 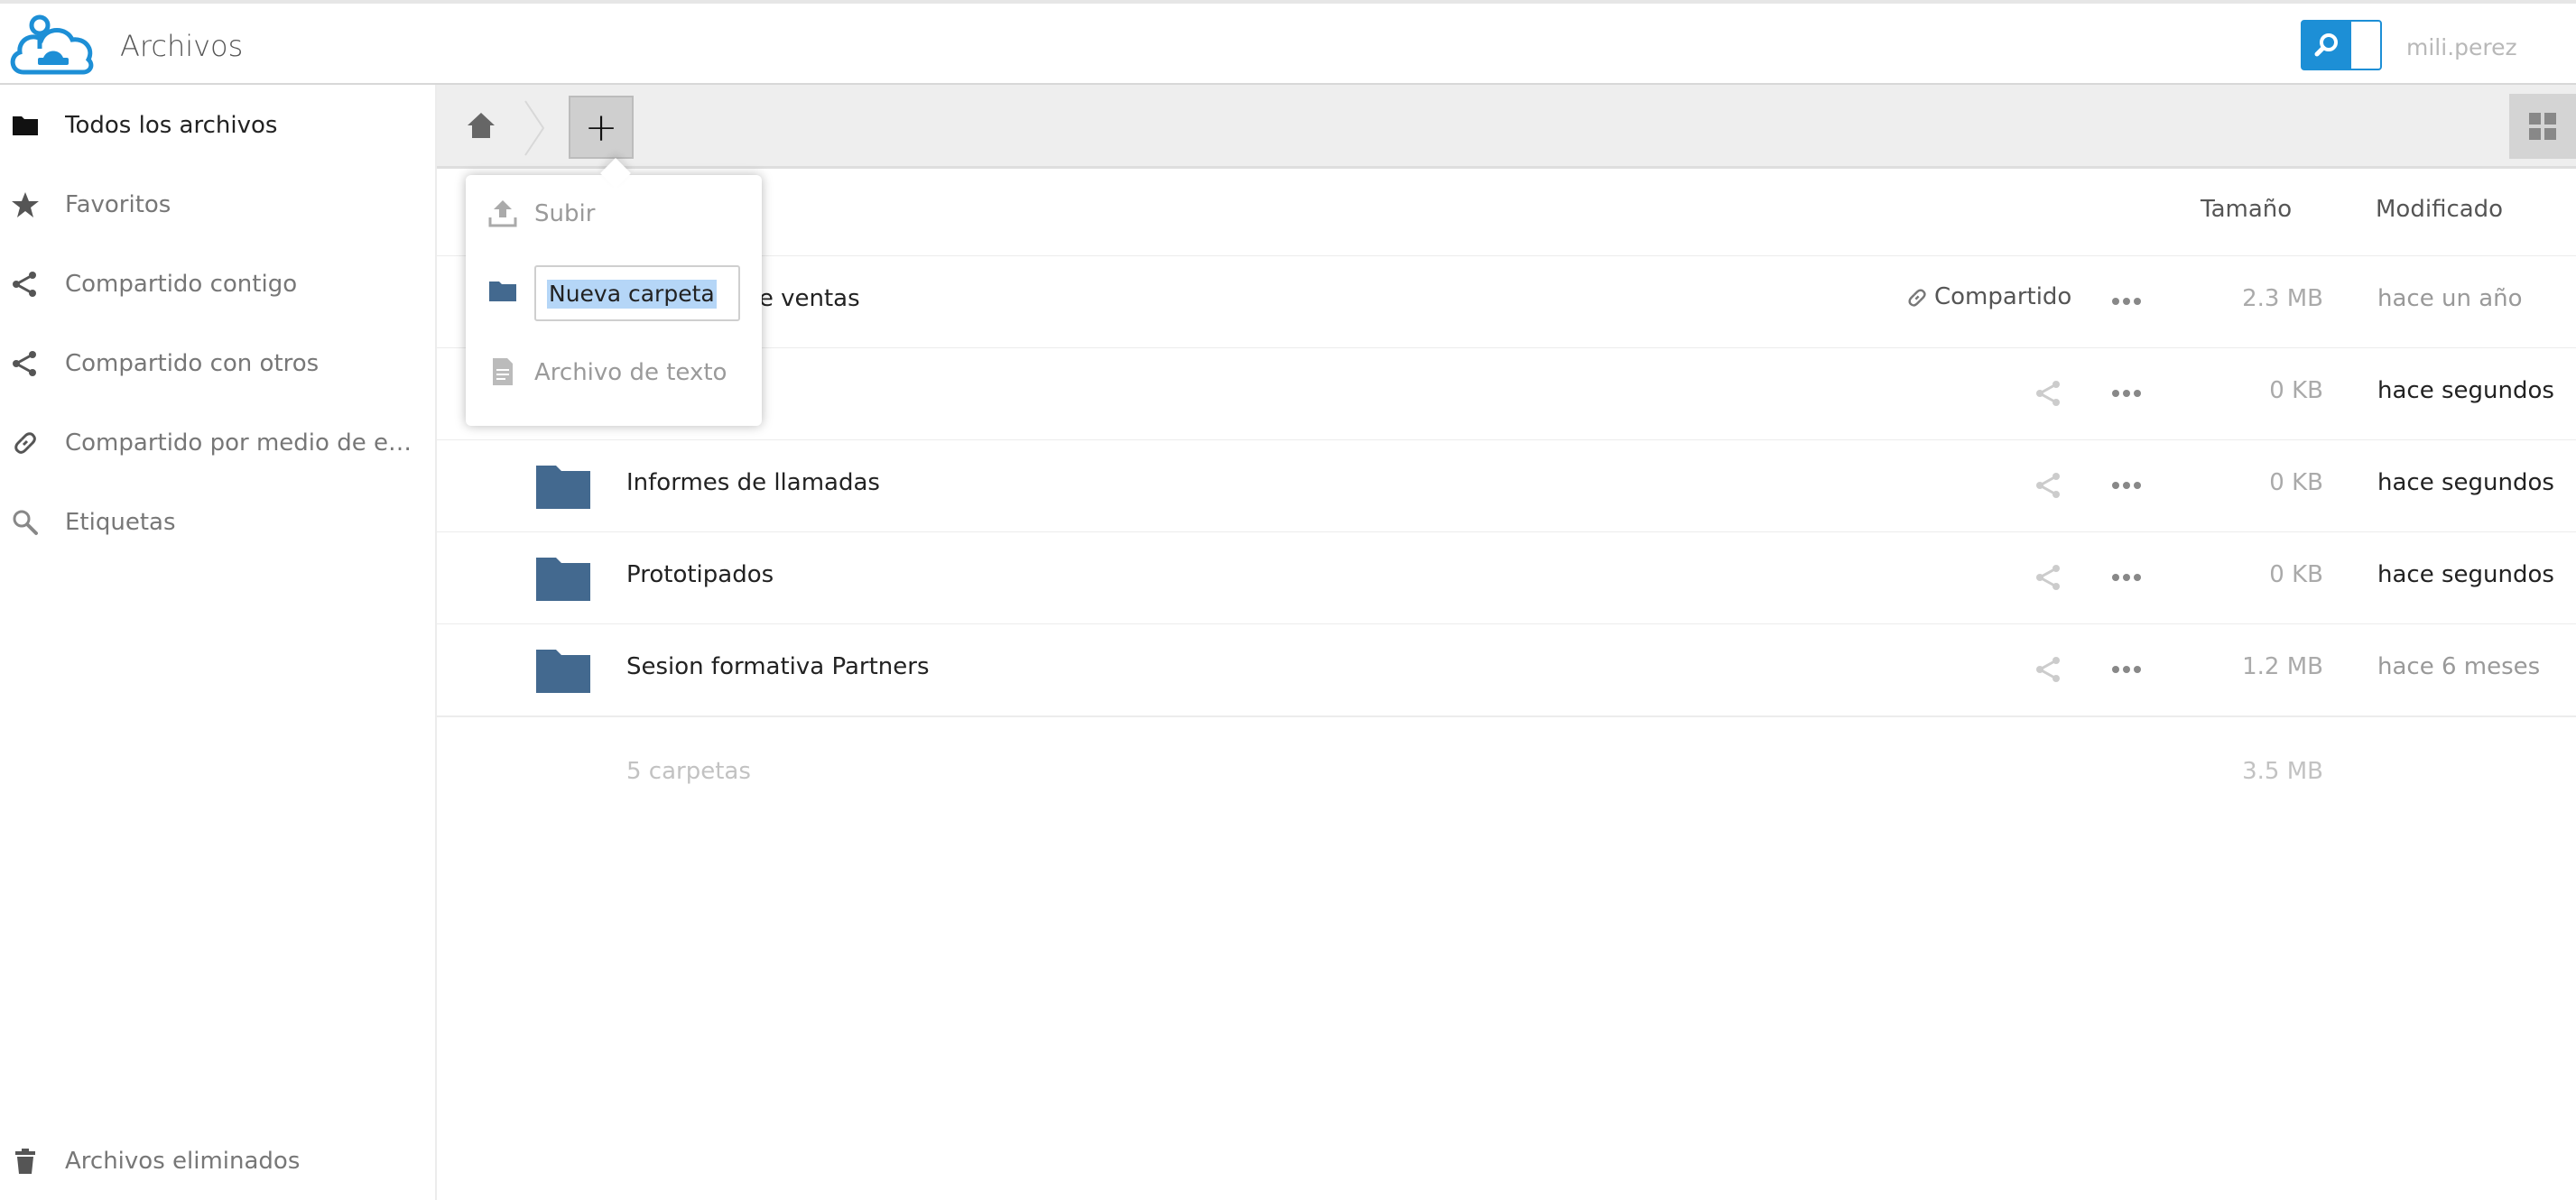 What do you see at coordinates (1506, 127) in the screenshot?
I see `controls-bar: +` at bounding box center [1506, 127].